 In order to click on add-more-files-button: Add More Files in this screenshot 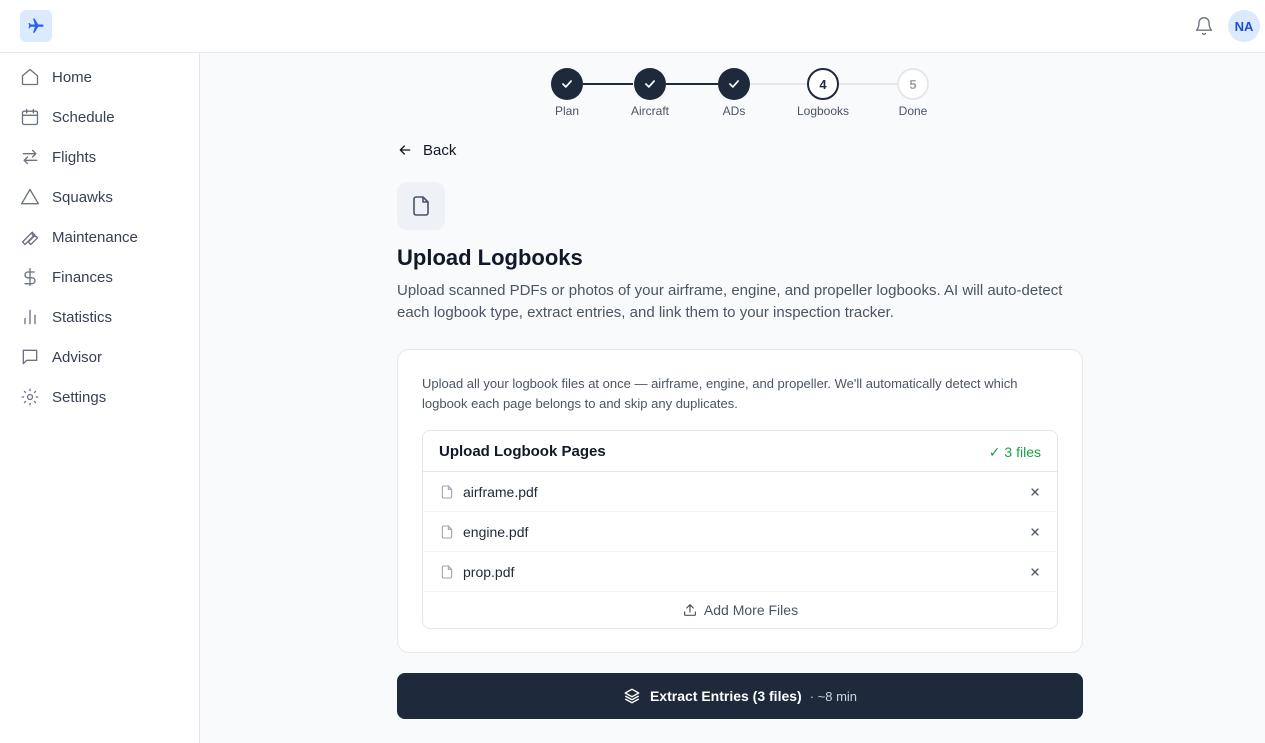, I will do `click(740, 610)`.